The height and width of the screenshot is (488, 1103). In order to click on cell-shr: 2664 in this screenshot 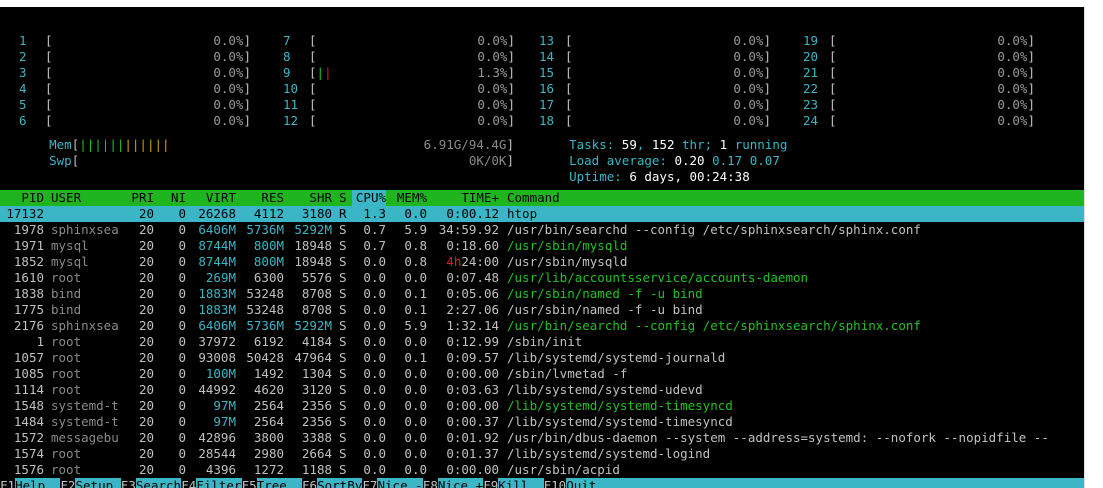, I will do `click(316, 453)`.